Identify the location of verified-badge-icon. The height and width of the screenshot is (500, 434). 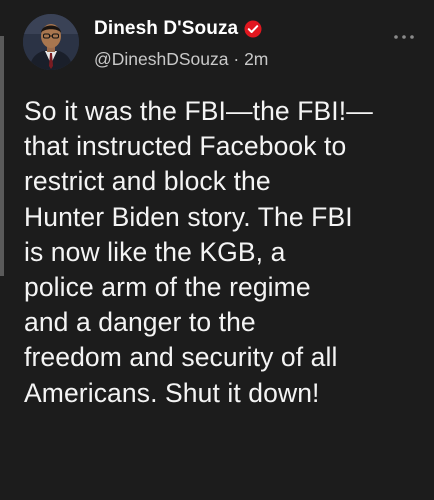
(253, 29).